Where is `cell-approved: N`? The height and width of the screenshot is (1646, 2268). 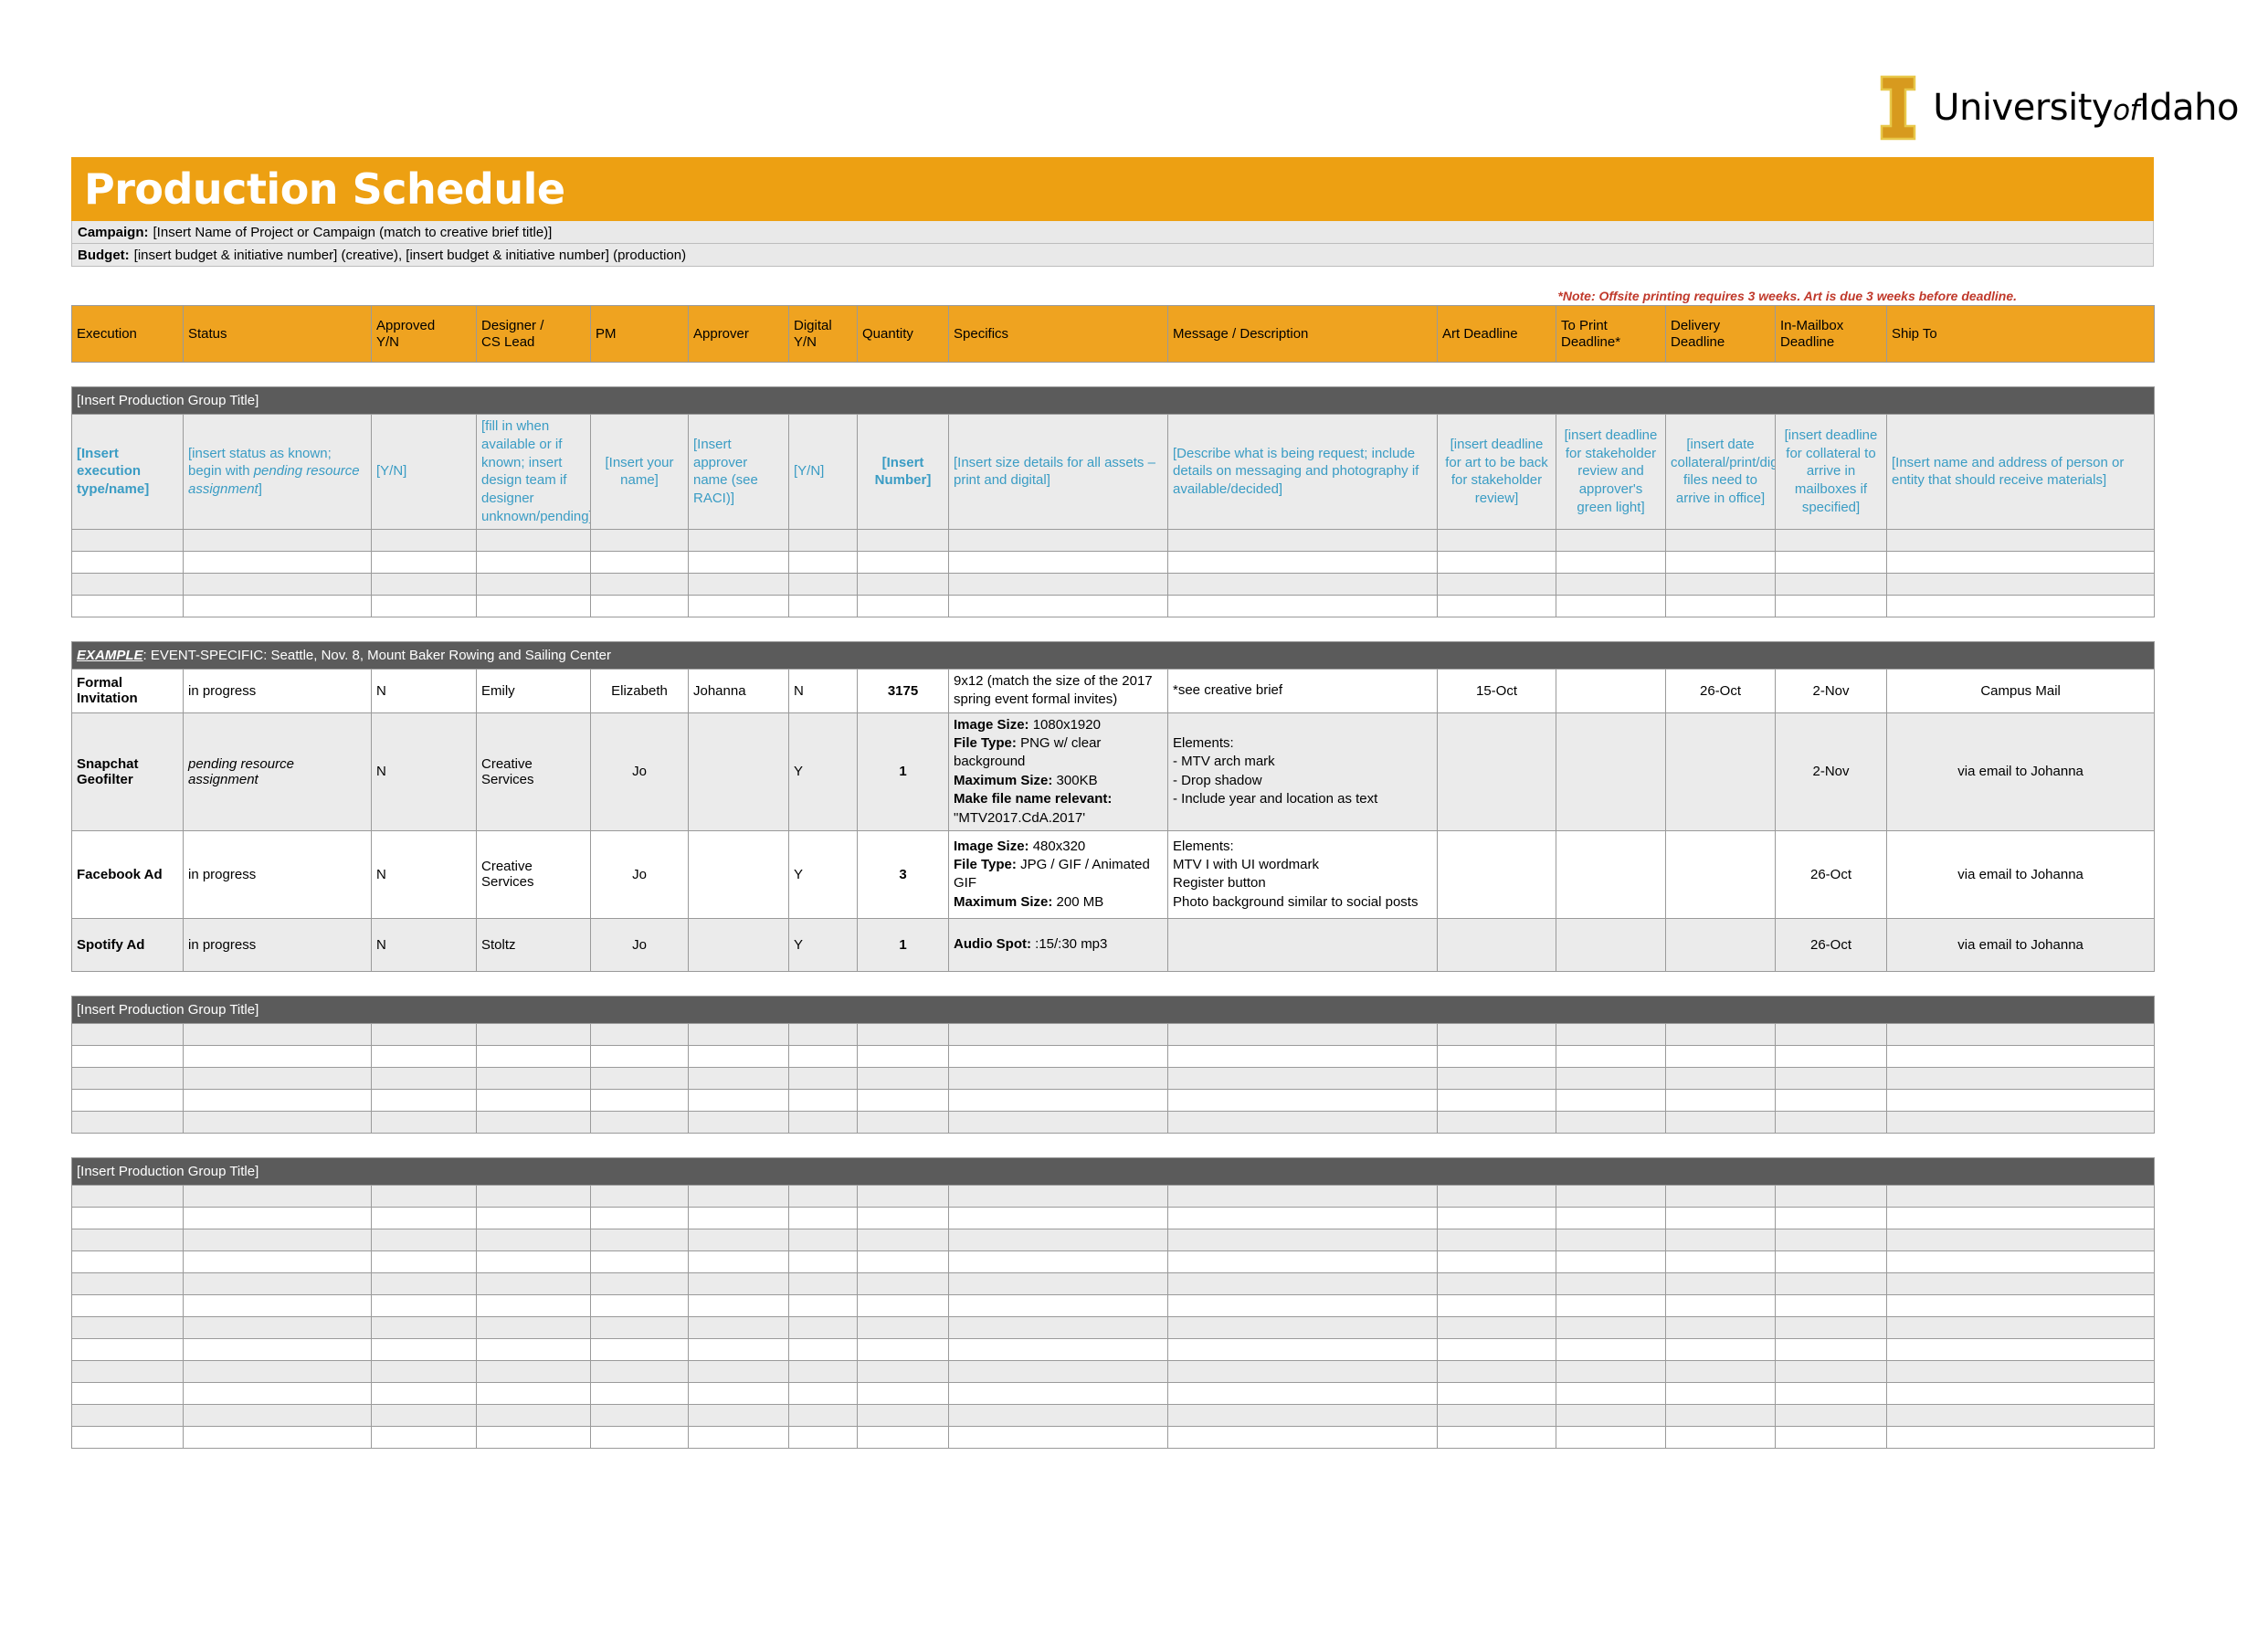
cell-approved: N is located at coordinates (424, 690).